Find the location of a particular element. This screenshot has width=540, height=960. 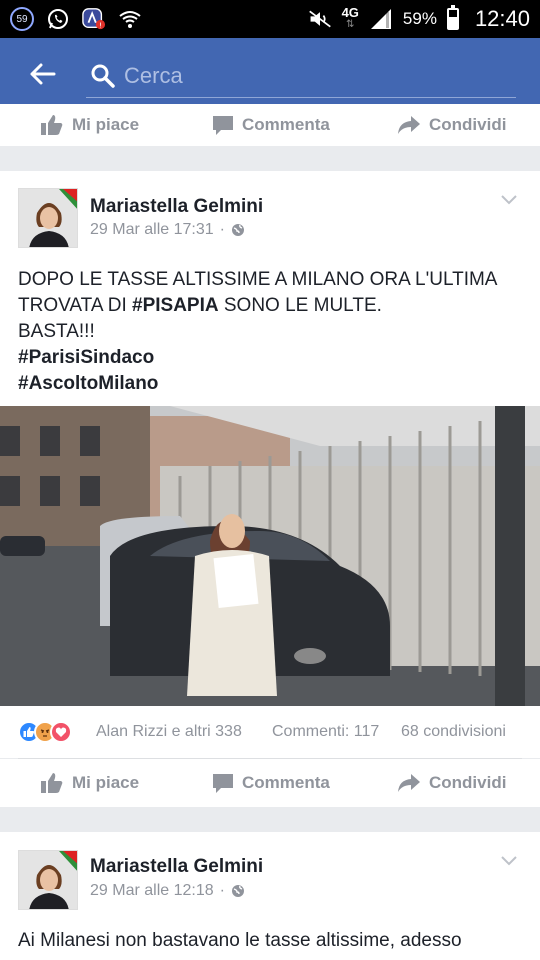

network-type-label: 4G is located at coordinates (350, 12).